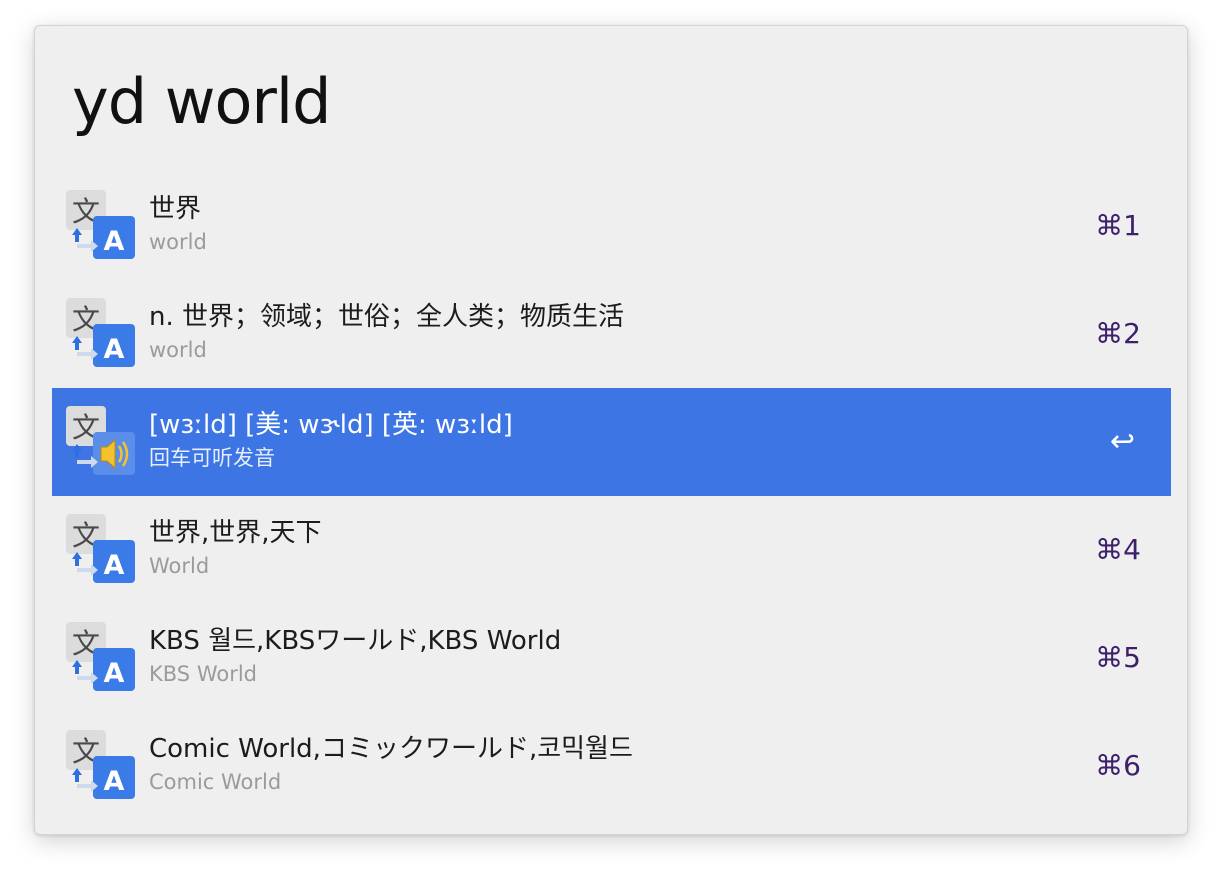 The width and height of the screenshot is (1222, 878). I want to click on shortcut-label: ⌘4, so click(1118, 549).